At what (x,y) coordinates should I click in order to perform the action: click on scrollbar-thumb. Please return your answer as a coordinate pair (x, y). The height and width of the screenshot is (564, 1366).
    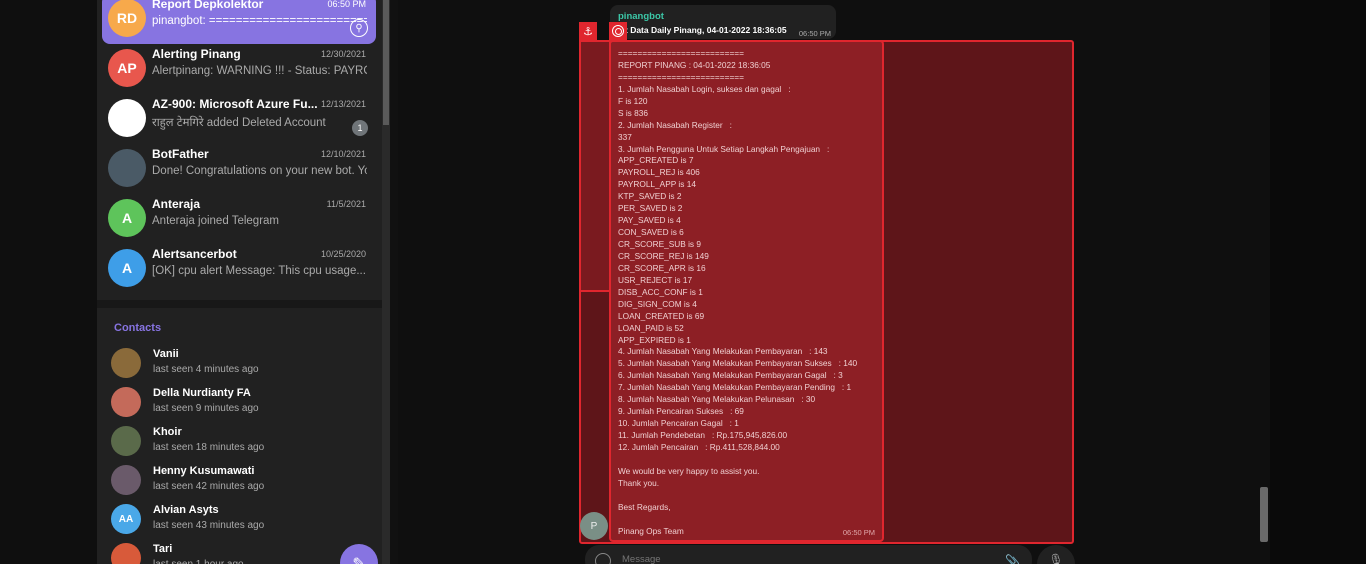
    Looking at the image, I should click on (386, 62).